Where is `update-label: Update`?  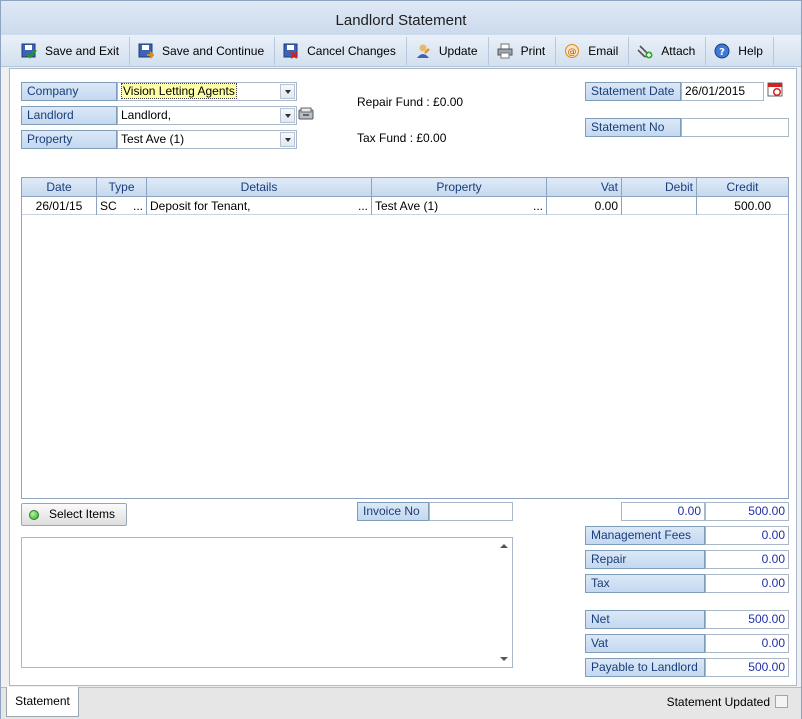 update-label: Update is located at coordinates (458, 50).